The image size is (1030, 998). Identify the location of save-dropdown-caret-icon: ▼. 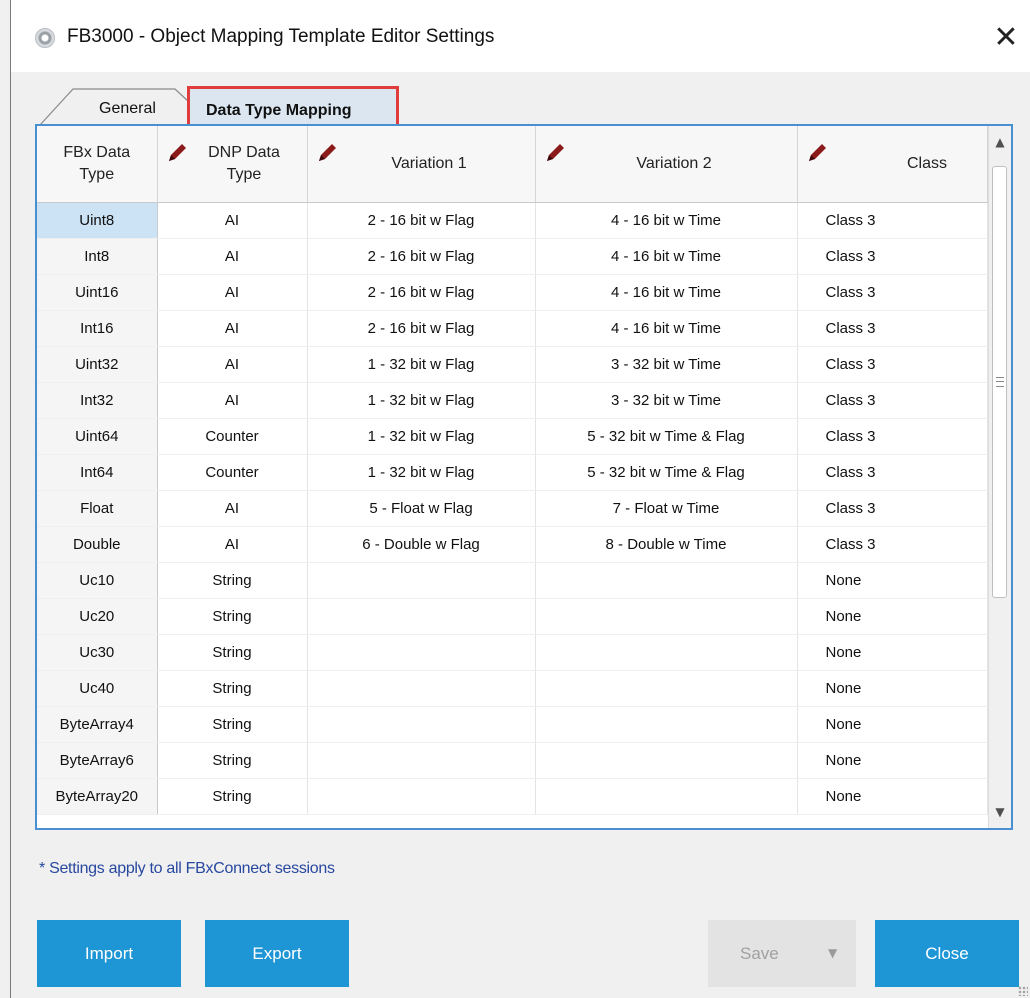
(832, 953).